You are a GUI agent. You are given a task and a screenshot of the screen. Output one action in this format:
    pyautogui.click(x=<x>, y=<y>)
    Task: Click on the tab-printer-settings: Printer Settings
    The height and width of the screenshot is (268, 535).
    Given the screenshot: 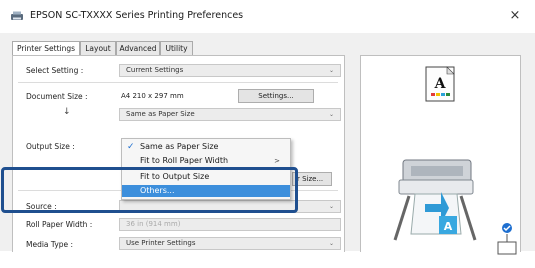 What is the action you would take?
    pyautogui.click(x=46, y=48)
    